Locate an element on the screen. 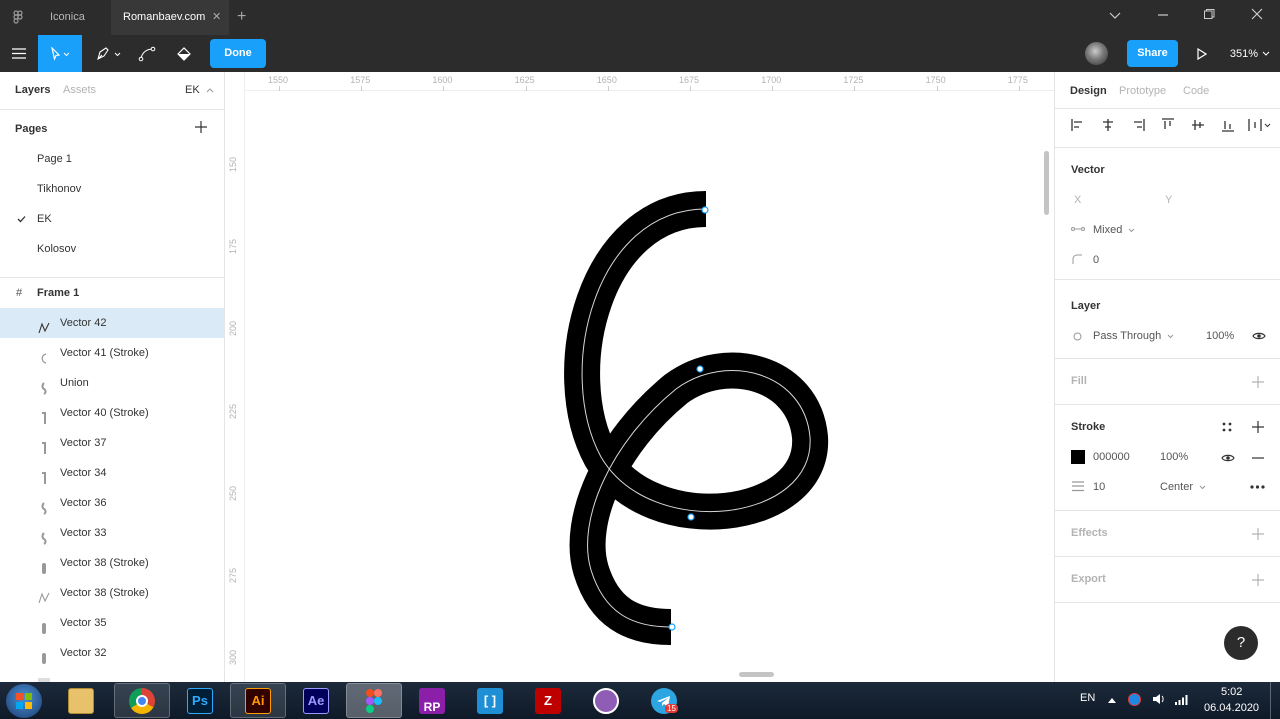 The width and height of the screenshot is (1280, 719). stroke-opacity: 100% is located at coordinates (1174, 457).